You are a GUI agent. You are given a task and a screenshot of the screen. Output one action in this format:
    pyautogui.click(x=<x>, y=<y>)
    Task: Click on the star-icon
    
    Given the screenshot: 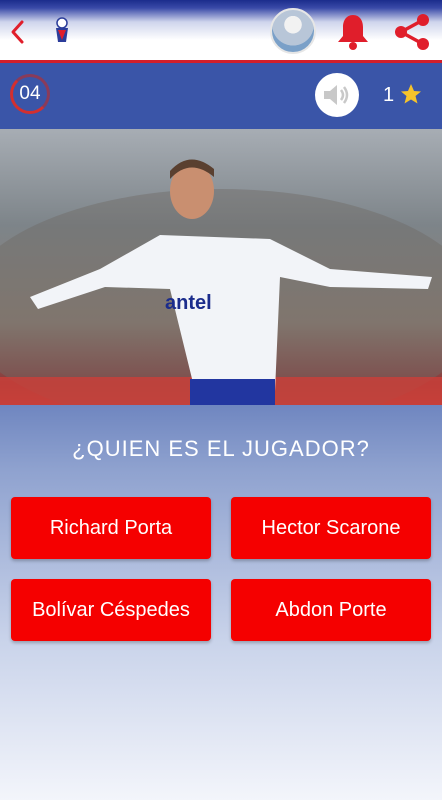 What is the action you would take?
    pyautogui.click(x=411, y=94)
    